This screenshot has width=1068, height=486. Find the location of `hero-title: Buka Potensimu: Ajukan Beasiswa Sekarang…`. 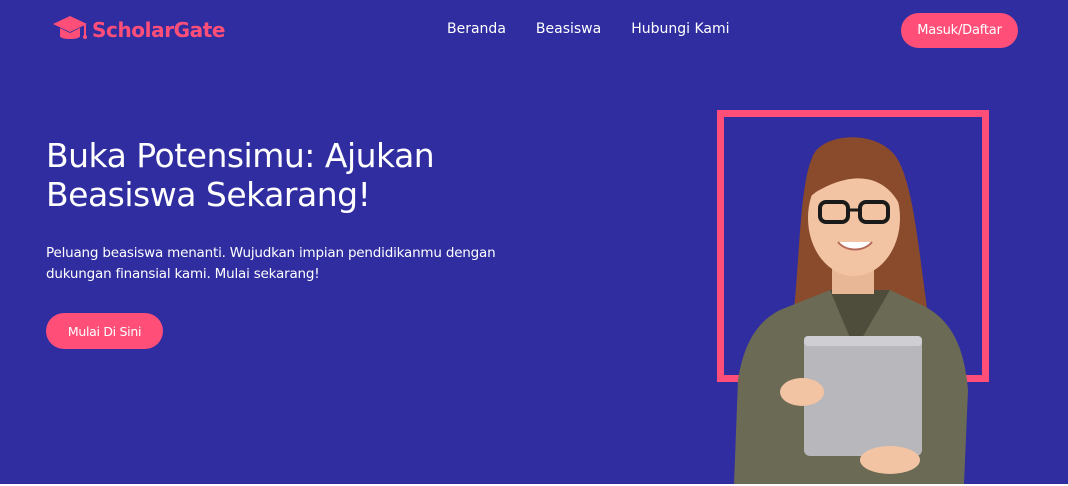

hero-title: Buka Potensimu: Ajukan Beasiswa Sekarang… is located at coordinates (296, 175).